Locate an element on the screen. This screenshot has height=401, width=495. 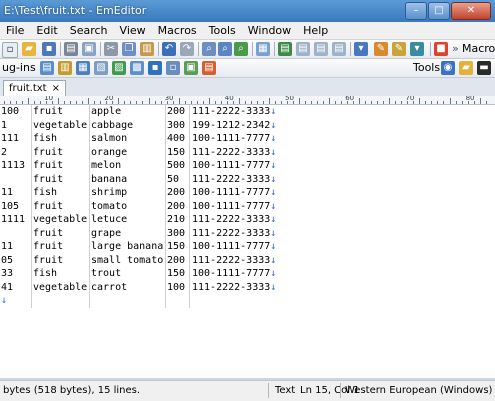
filter-icon: ▦ is located at coordinates (263, 49).